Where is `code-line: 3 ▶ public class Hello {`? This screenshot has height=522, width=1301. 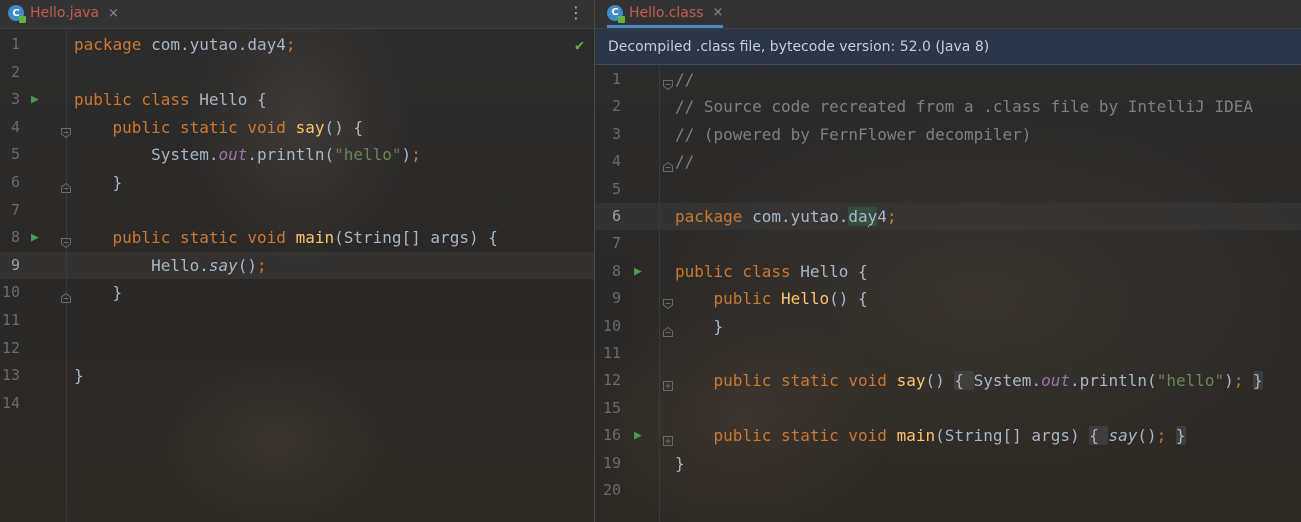 code-line: 3 ▶ public class Hello { is located at coordinates (297, 99).